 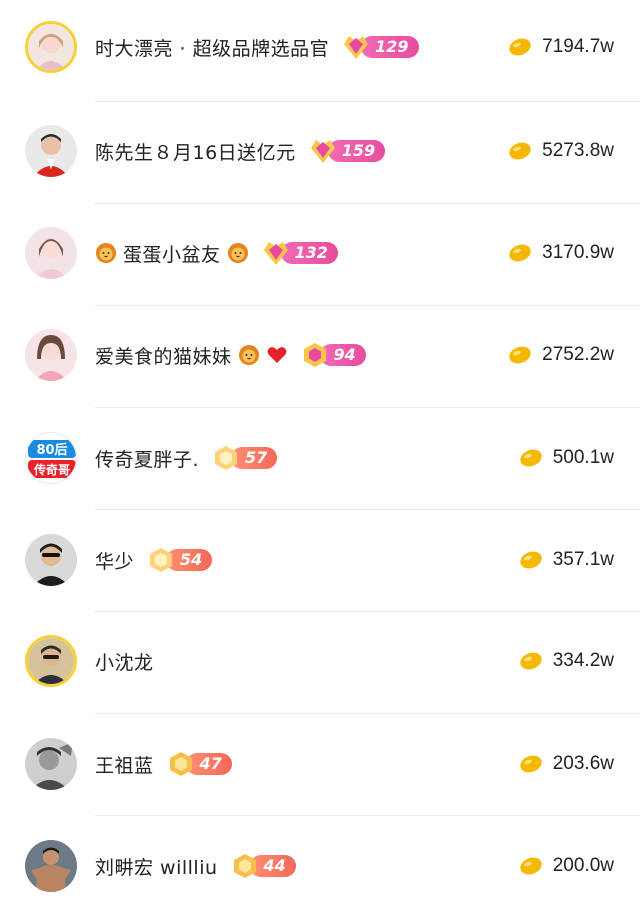 I want to click on amount: 2752.2w, so click(x=578, y=354).